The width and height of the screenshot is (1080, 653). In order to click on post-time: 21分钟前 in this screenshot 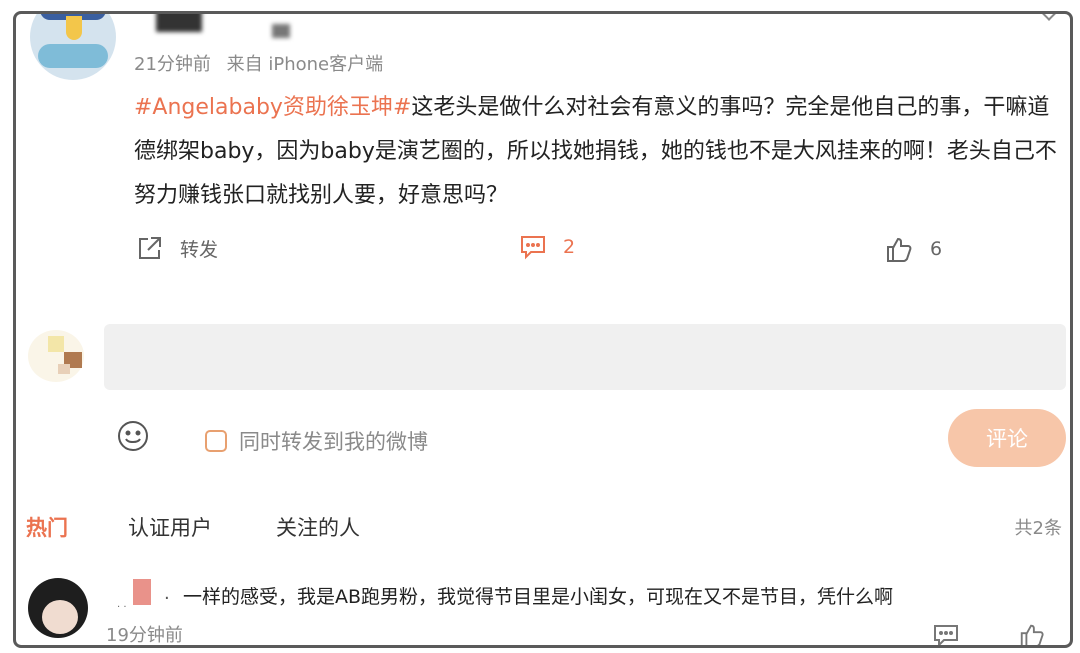, I will do `click(172, 64)`.